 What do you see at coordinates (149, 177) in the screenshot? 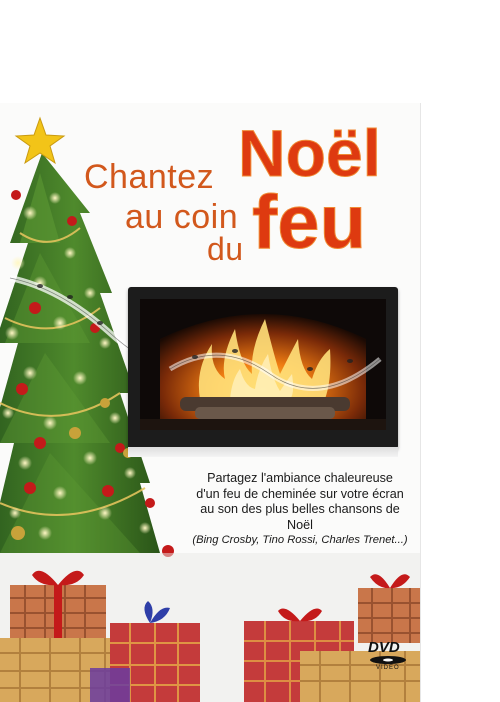
I see `title-line-1: Chantez` at bounding box center [149, 177].